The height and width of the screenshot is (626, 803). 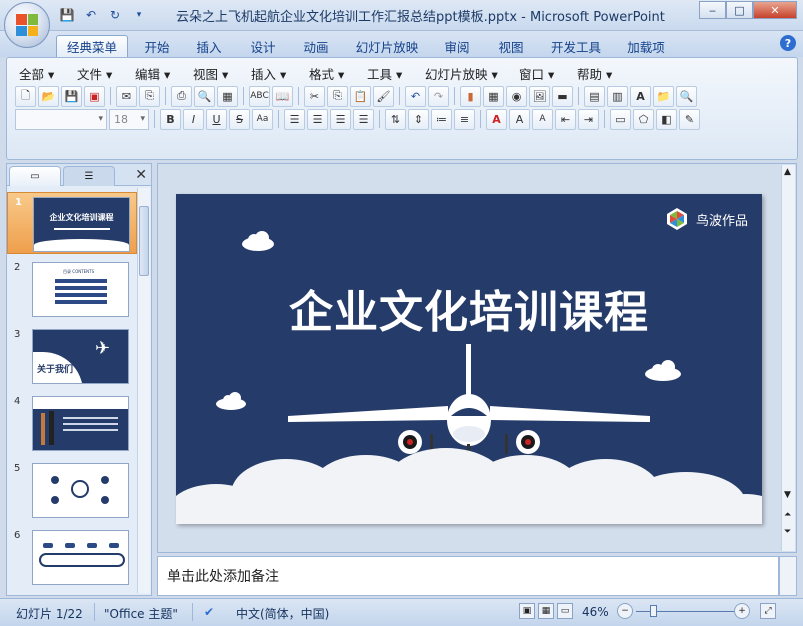 What do you see at coordinates (576, 46) in the screenshot?
I see `tab-developer: 开发工具` at bounding box center [576, 46].